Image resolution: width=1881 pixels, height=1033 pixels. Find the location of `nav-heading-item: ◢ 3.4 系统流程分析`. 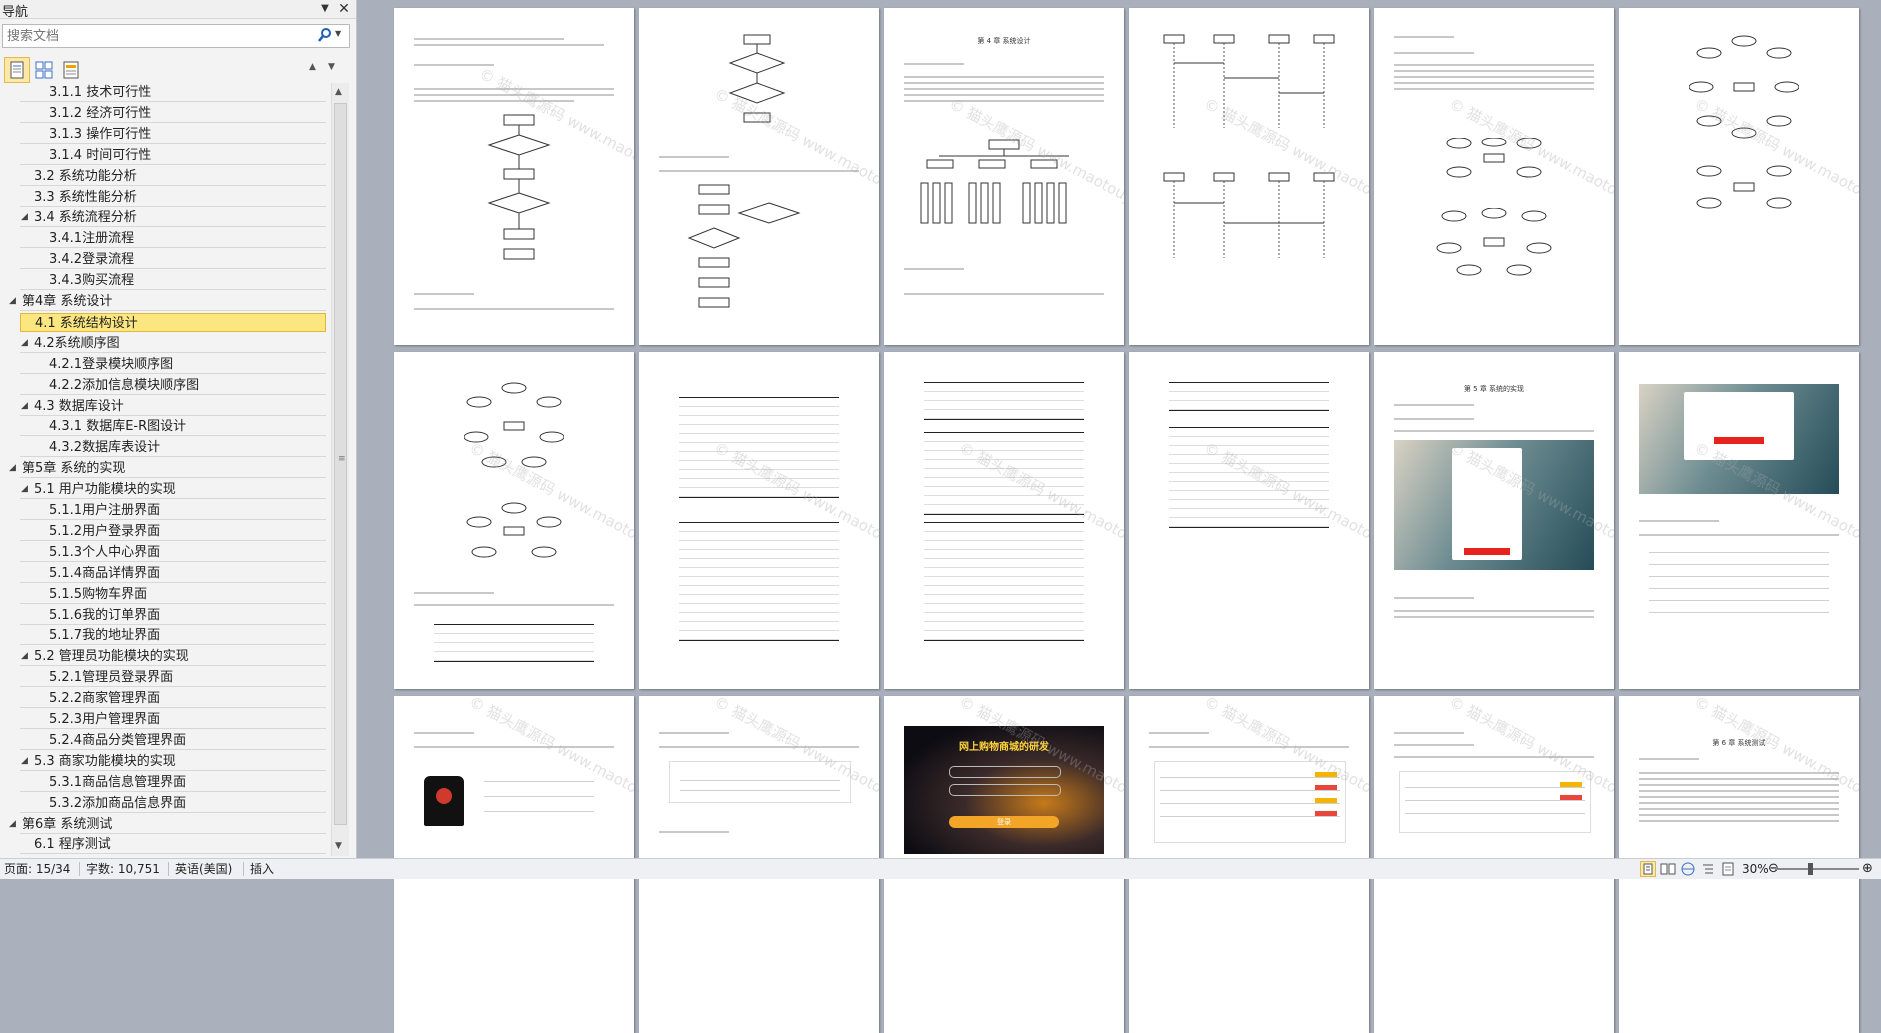

nav-heading-item: ◢ 3.4 系统流程分析 is located at coordinates (173, 218).